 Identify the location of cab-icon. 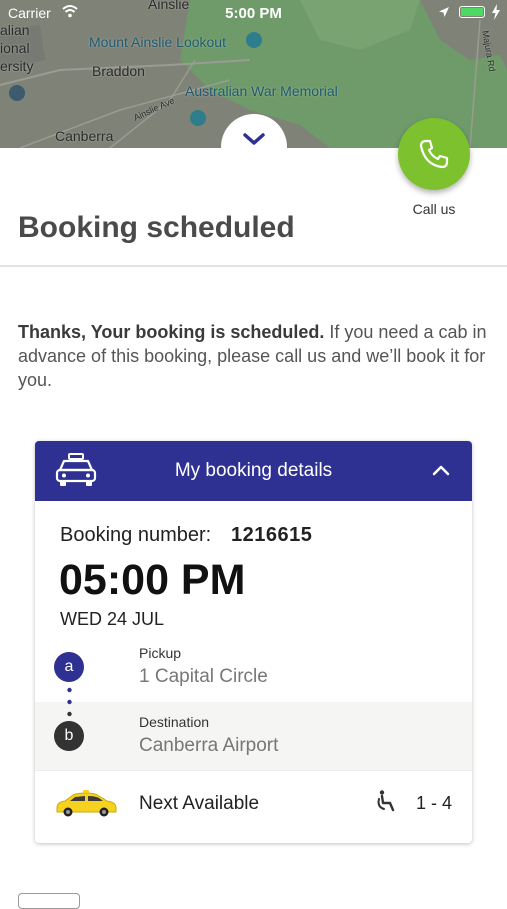
(86, 803).